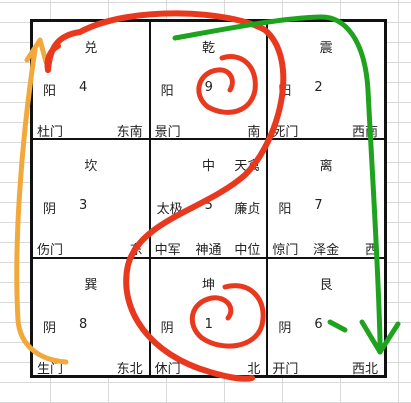  I want to click on bottom-right-label: 中位, so click(247, 251).